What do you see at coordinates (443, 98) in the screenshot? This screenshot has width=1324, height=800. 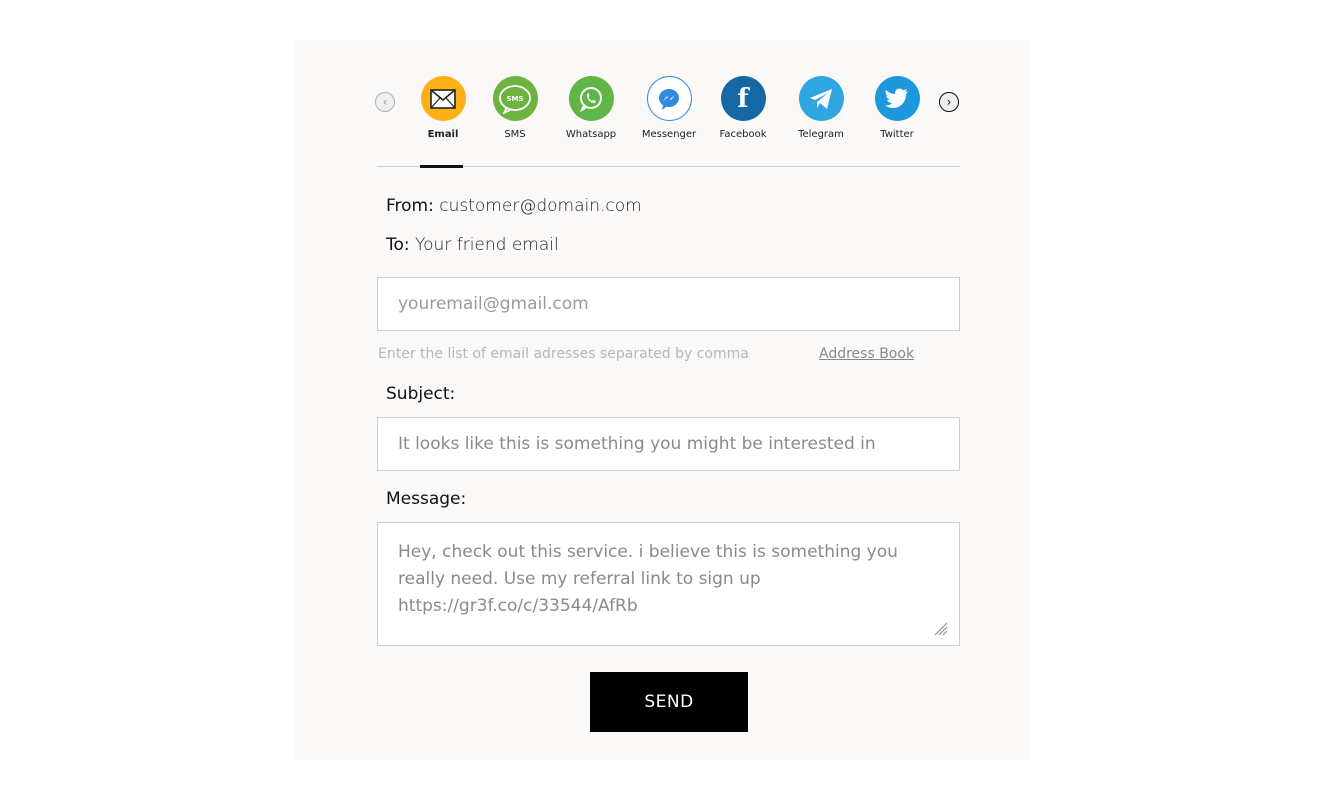 I see `envelope-icon` at bounding box center [443, 98].